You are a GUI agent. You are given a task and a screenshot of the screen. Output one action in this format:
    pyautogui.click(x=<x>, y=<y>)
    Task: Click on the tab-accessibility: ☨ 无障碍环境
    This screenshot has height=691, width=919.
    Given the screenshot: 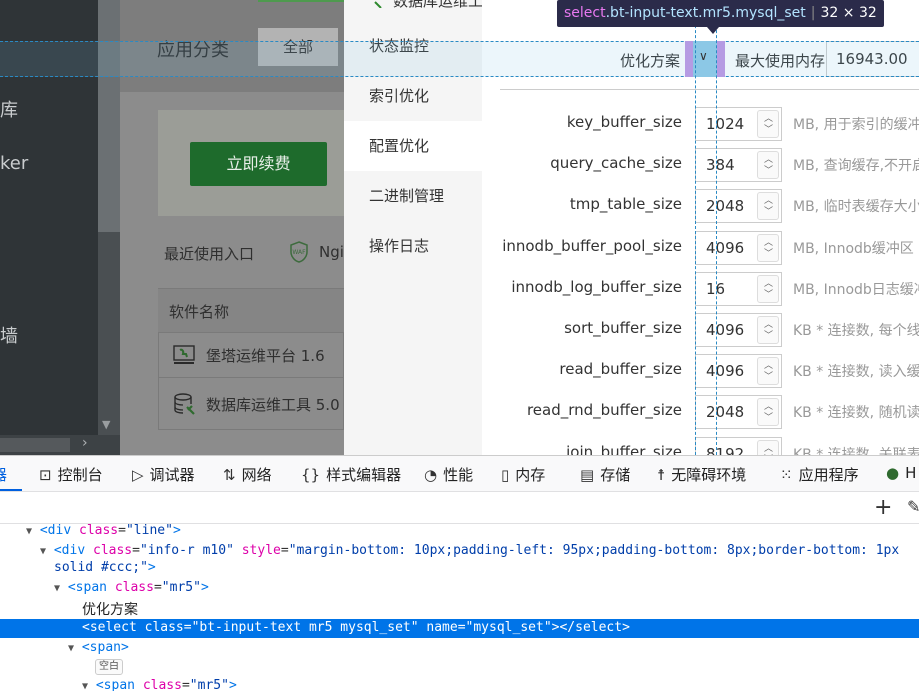 What is the action you would take?
    pyautogui.click(x=701, y=474)
    